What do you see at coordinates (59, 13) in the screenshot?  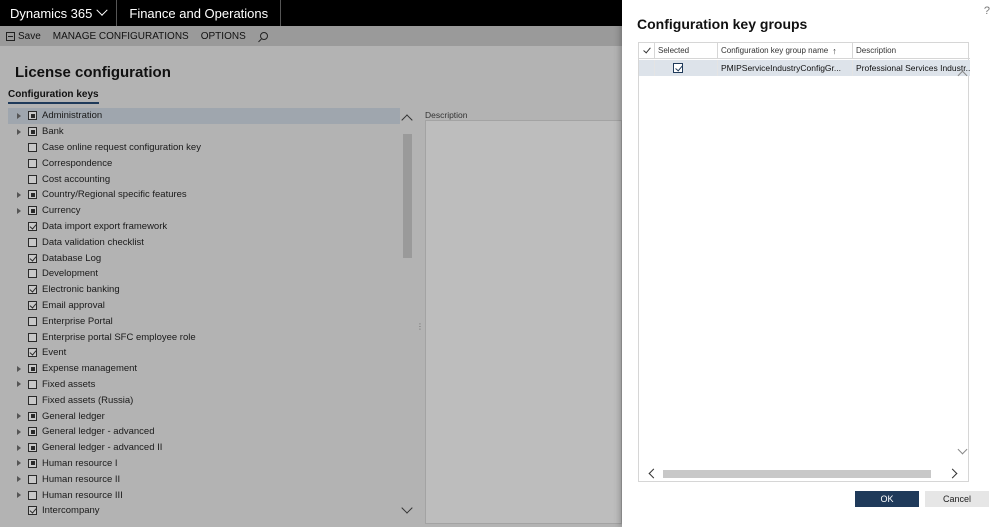 I see `app-switcher: Dynamics 365` at bounding box center [59, 13].